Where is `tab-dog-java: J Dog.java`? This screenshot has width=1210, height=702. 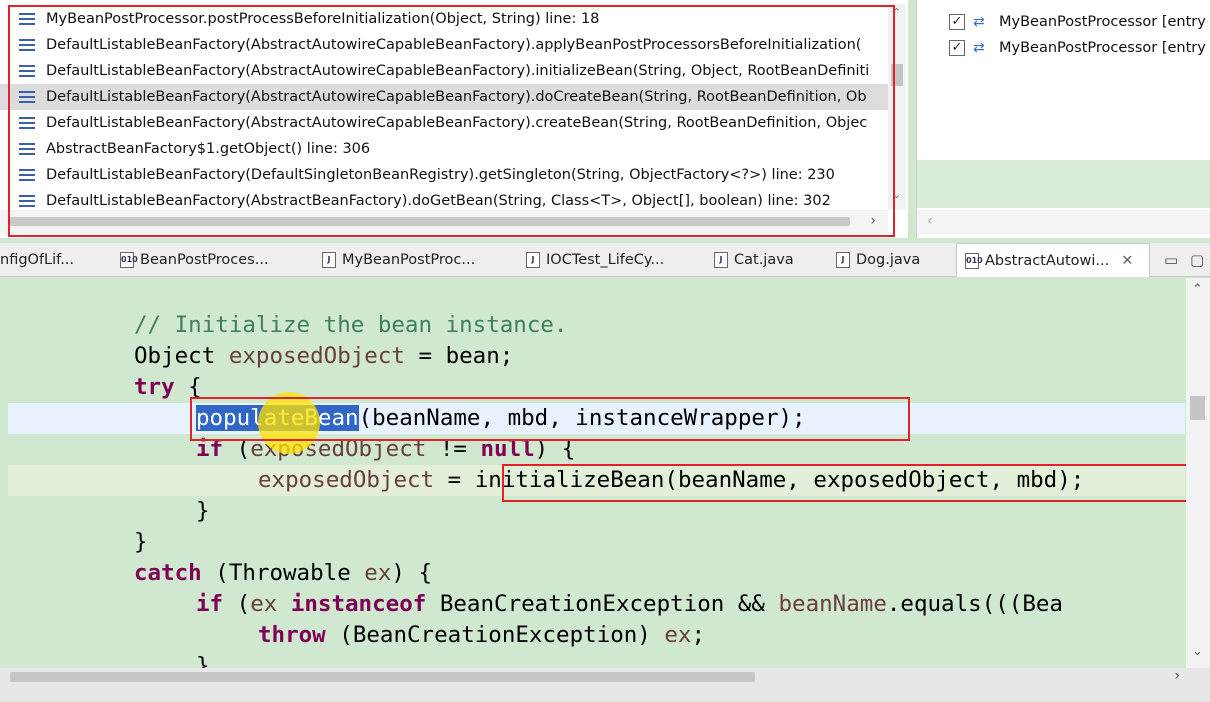 tab-dog-java: J Dog.java is located at coordinates (878, 260).